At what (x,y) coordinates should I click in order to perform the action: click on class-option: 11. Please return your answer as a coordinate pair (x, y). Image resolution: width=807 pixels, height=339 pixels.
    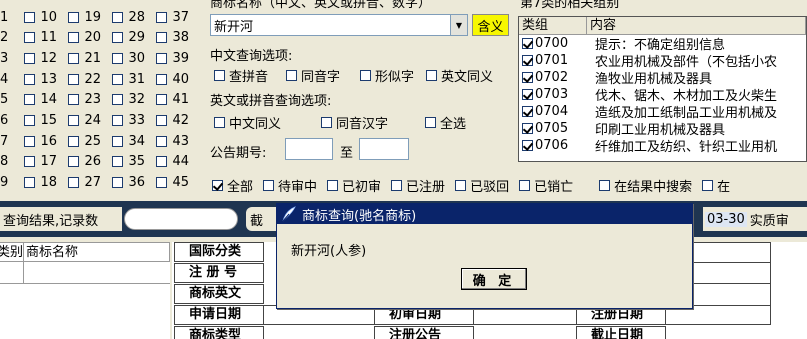
    Looking at the image, I should click on (40, 38).